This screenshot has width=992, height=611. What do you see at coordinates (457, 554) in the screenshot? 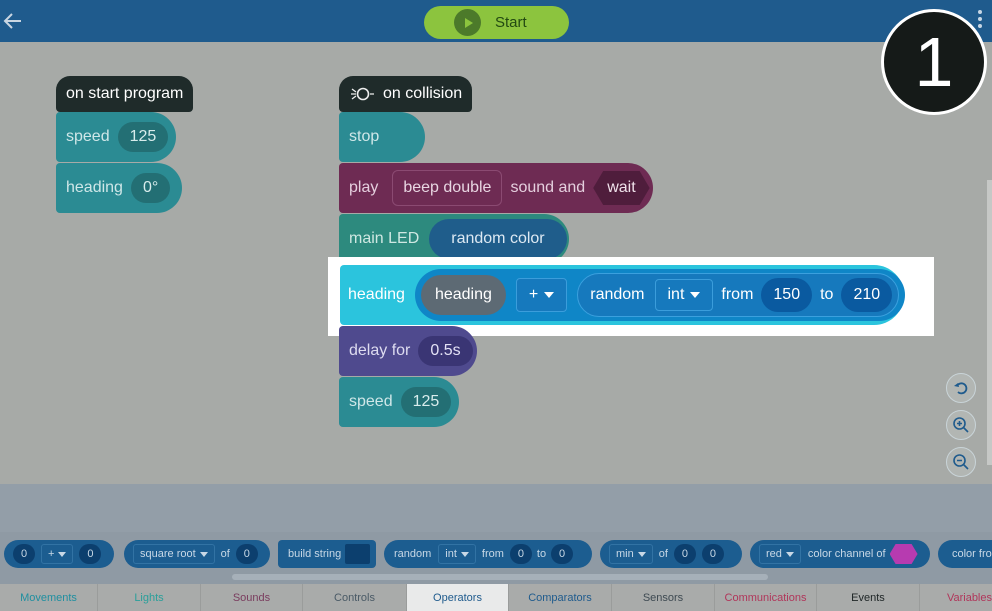
I see `p4-int-dropdown: int` at bounding box center [457, 554].